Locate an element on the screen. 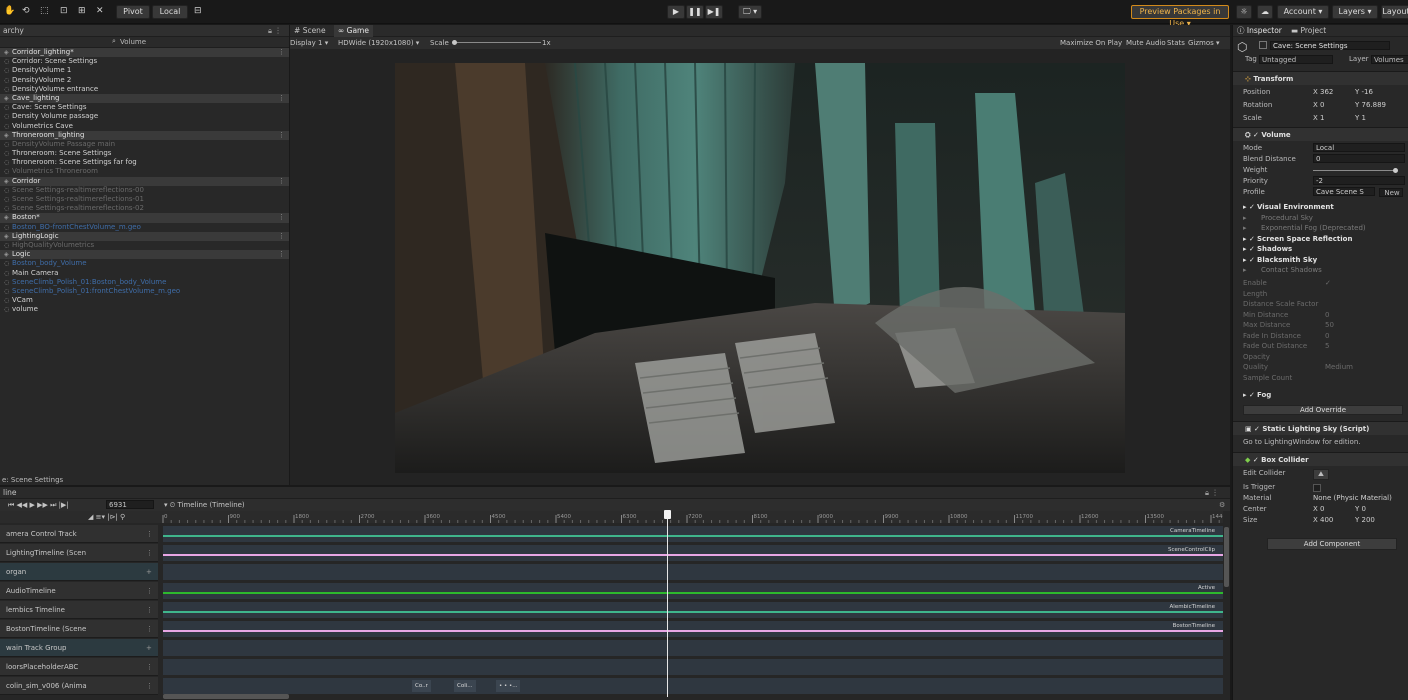 The height and width of the screenshot is (700, 1408). timeline-horizontal-scrollbar is located at coordinates (226, 696).